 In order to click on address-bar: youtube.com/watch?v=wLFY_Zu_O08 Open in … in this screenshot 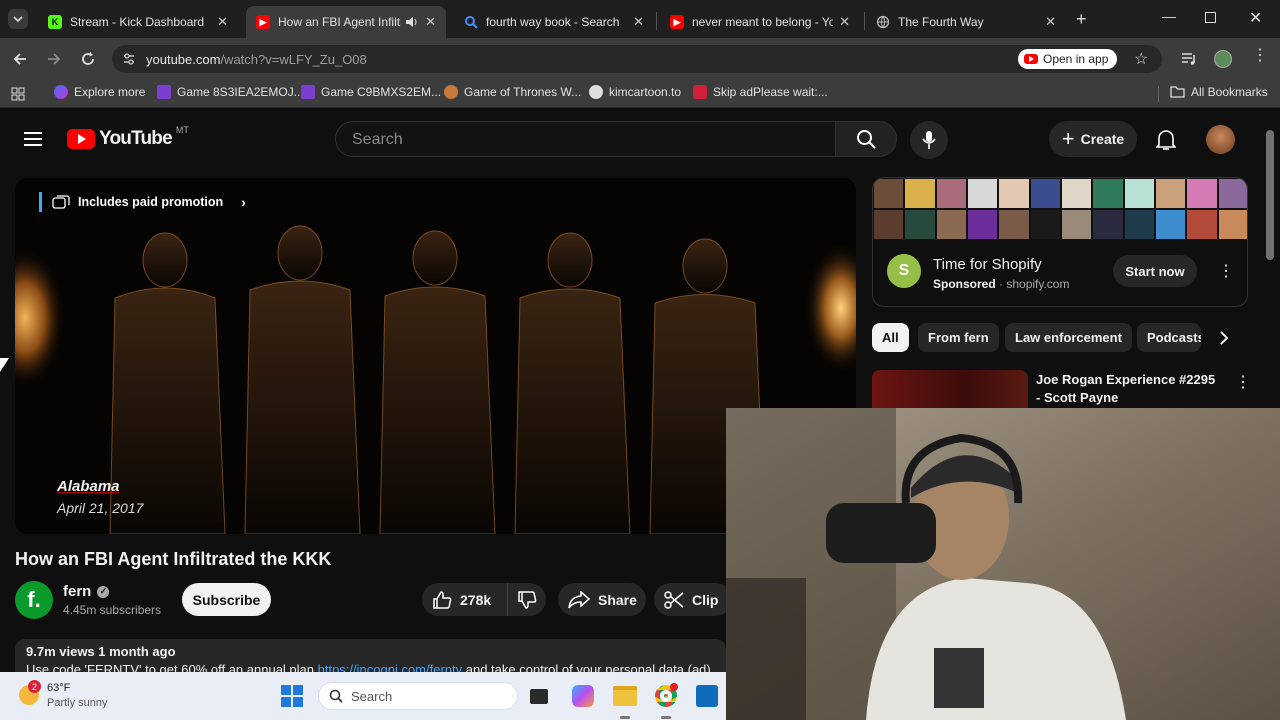, I will do `click(637, 59)`.